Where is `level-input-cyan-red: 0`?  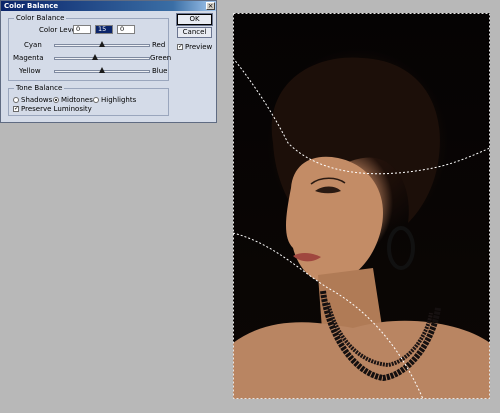
level-input-cyan-red: 0 is located at coordinates (82, 29).